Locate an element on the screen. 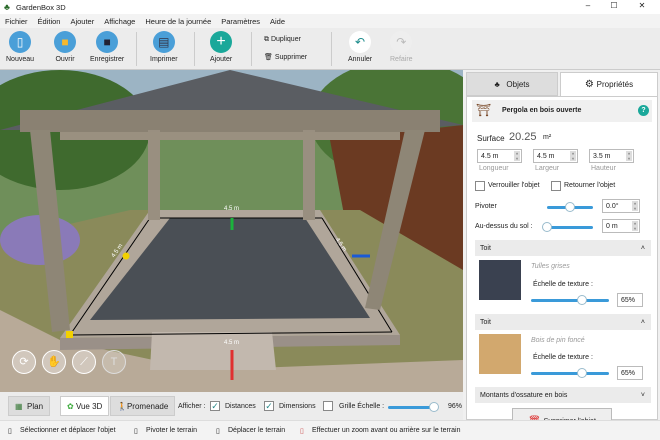 This screenshot has height=440, width=660. height-label: Hauteur is located at coordinates (603, 168).